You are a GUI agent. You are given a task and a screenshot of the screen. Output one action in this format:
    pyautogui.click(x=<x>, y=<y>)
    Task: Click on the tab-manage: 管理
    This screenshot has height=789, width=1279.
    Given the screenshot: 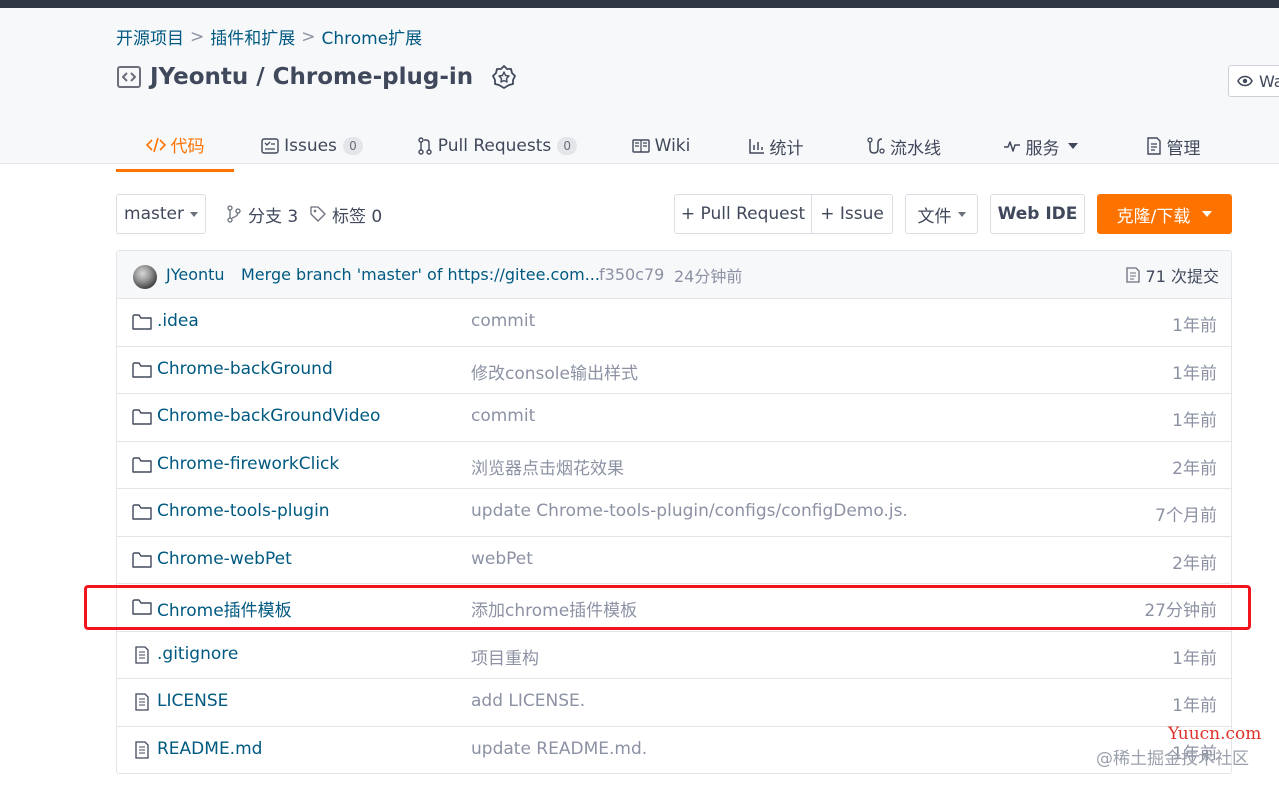 What is the action you would take?
    pyautogui.click(x=1173, y=146)
    